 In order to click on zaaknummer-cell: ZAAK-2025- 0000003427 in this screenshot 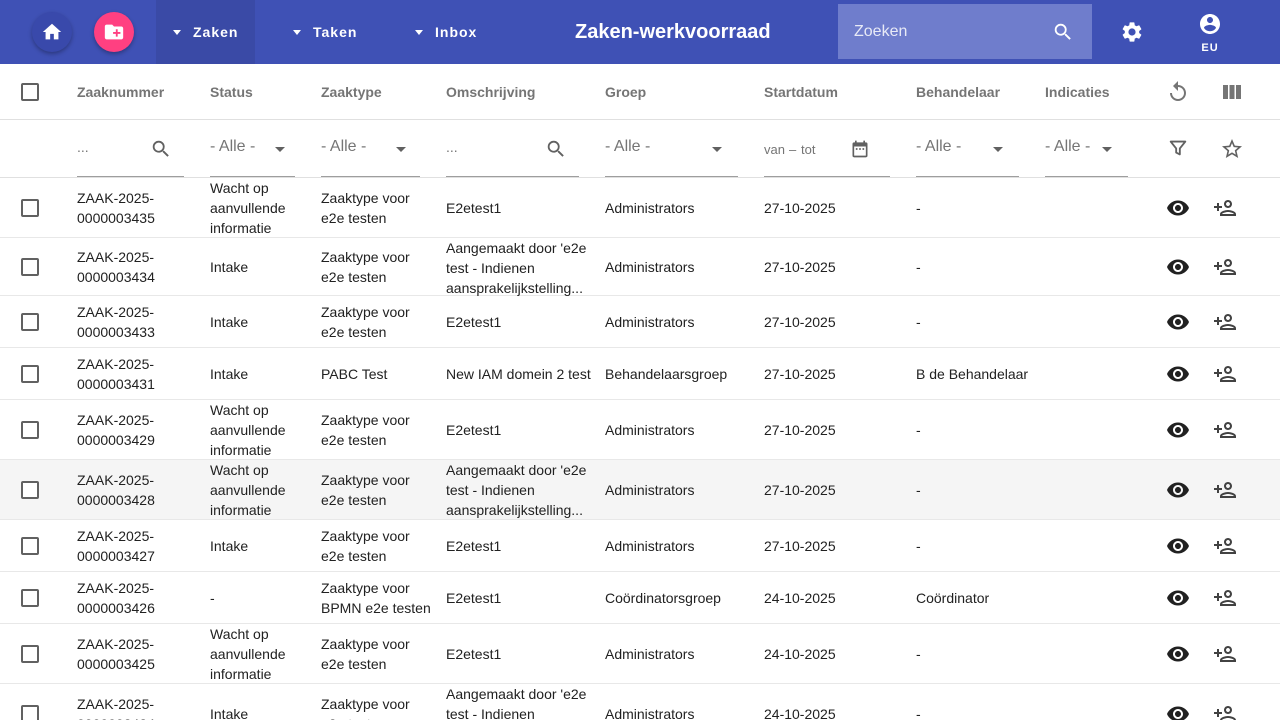, I will do `click(116, 546)`.